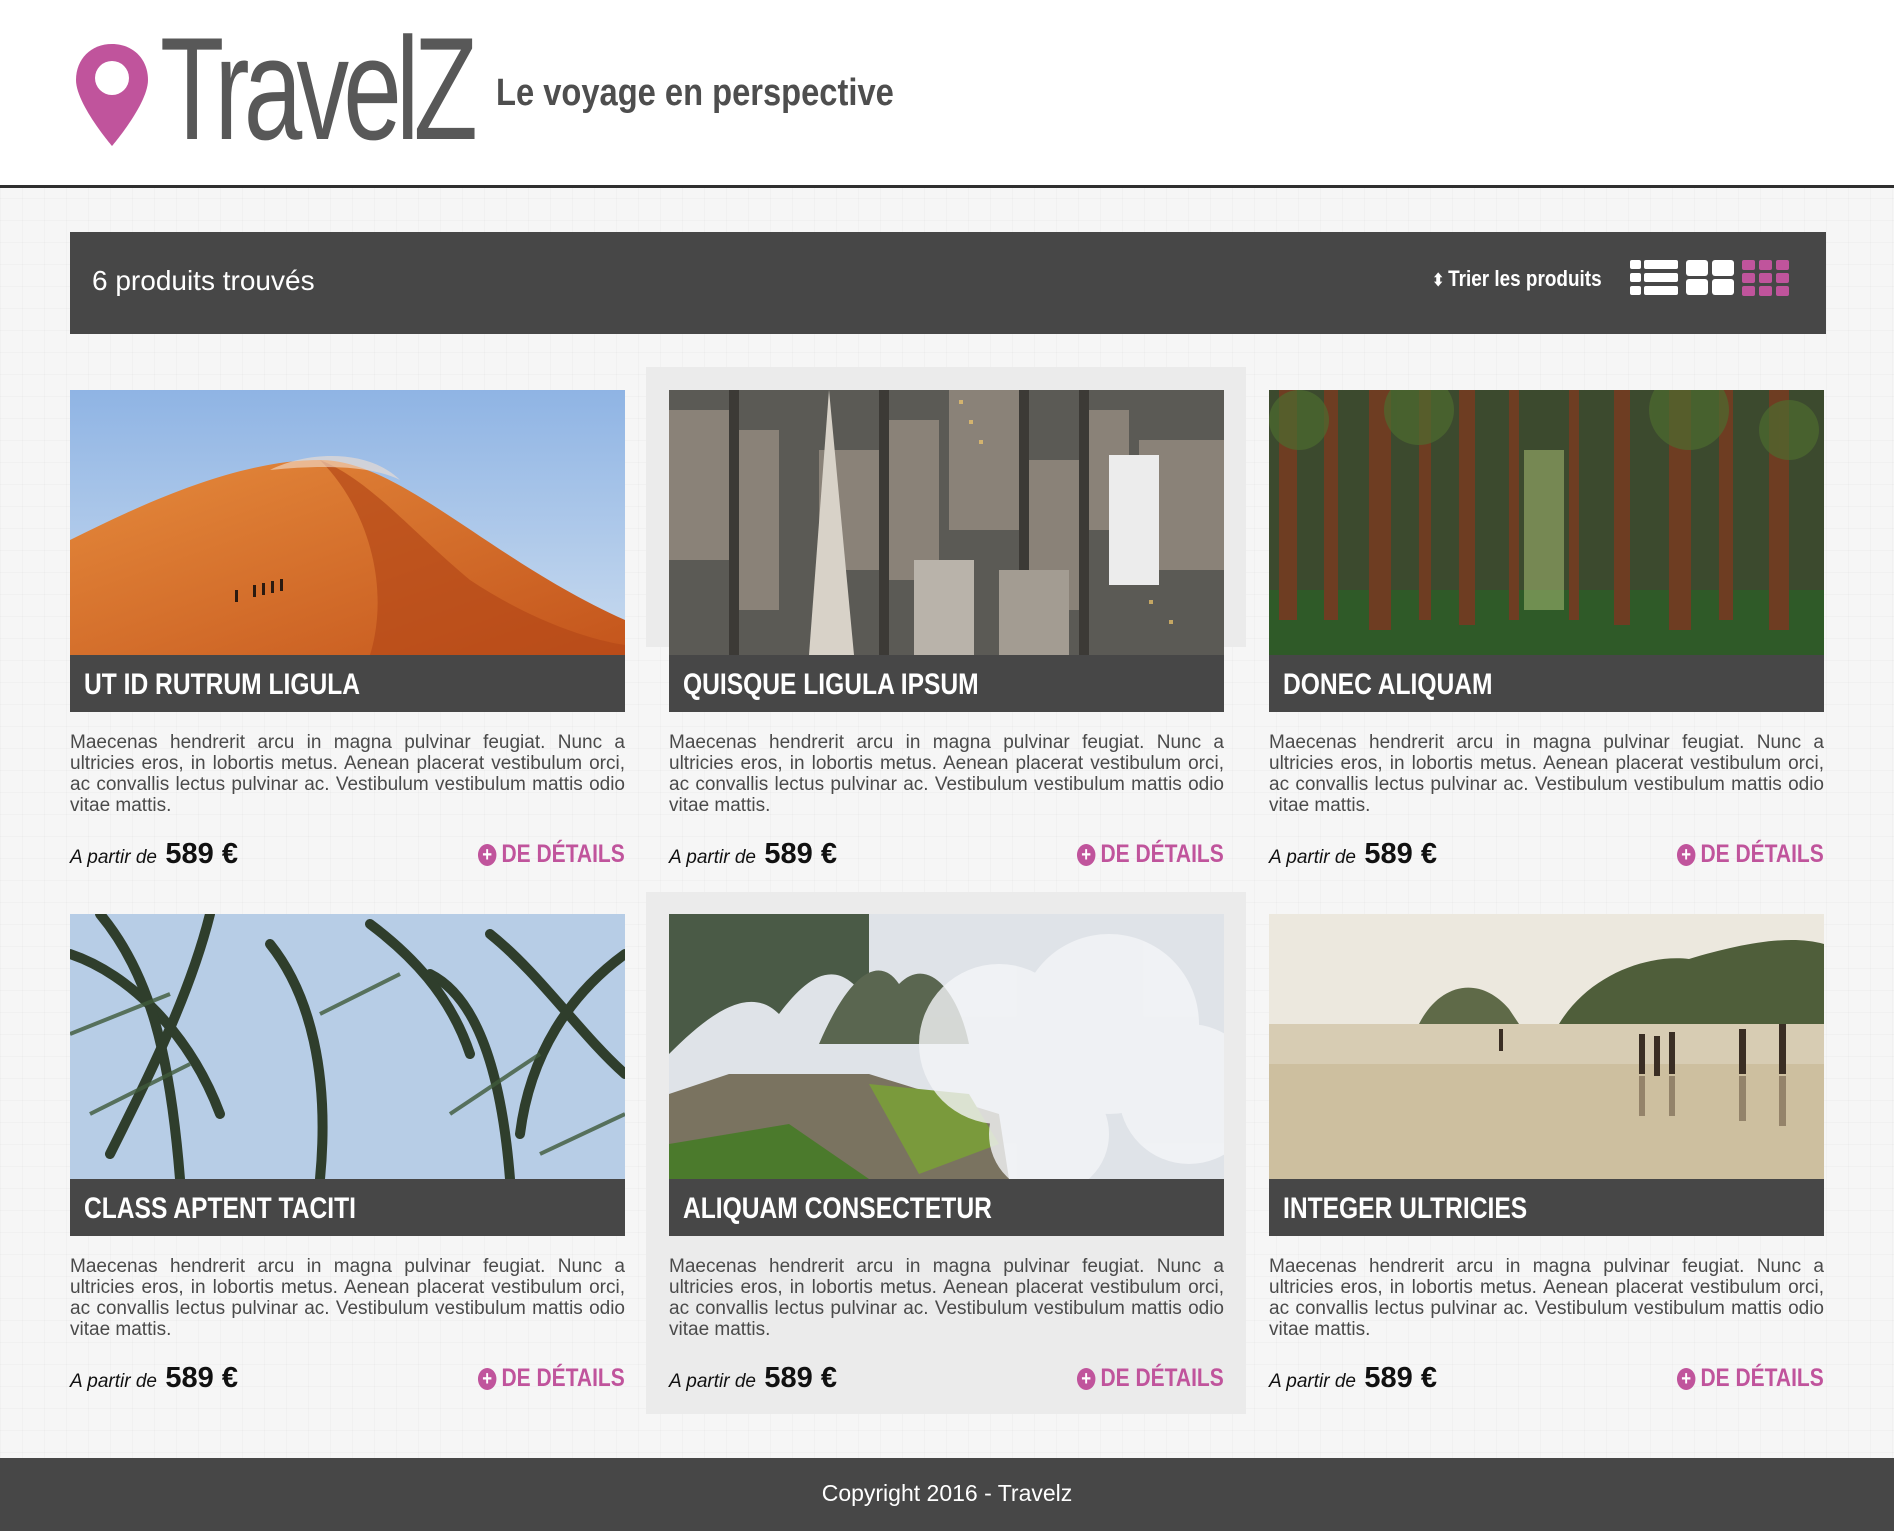 This screenshot has height=1531, width=1894. I want to click on product-title-bar: Donec aliquam, so click(1546, 683).